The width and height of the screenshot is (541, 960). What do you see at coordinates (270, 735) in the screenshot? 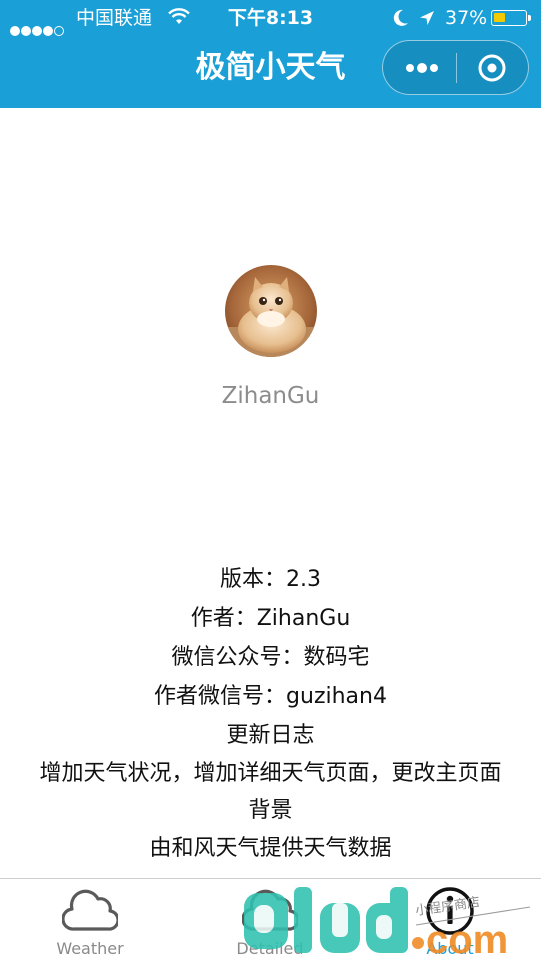
I see `changelog-title: 更新日志` at bounding box center [270, 735].